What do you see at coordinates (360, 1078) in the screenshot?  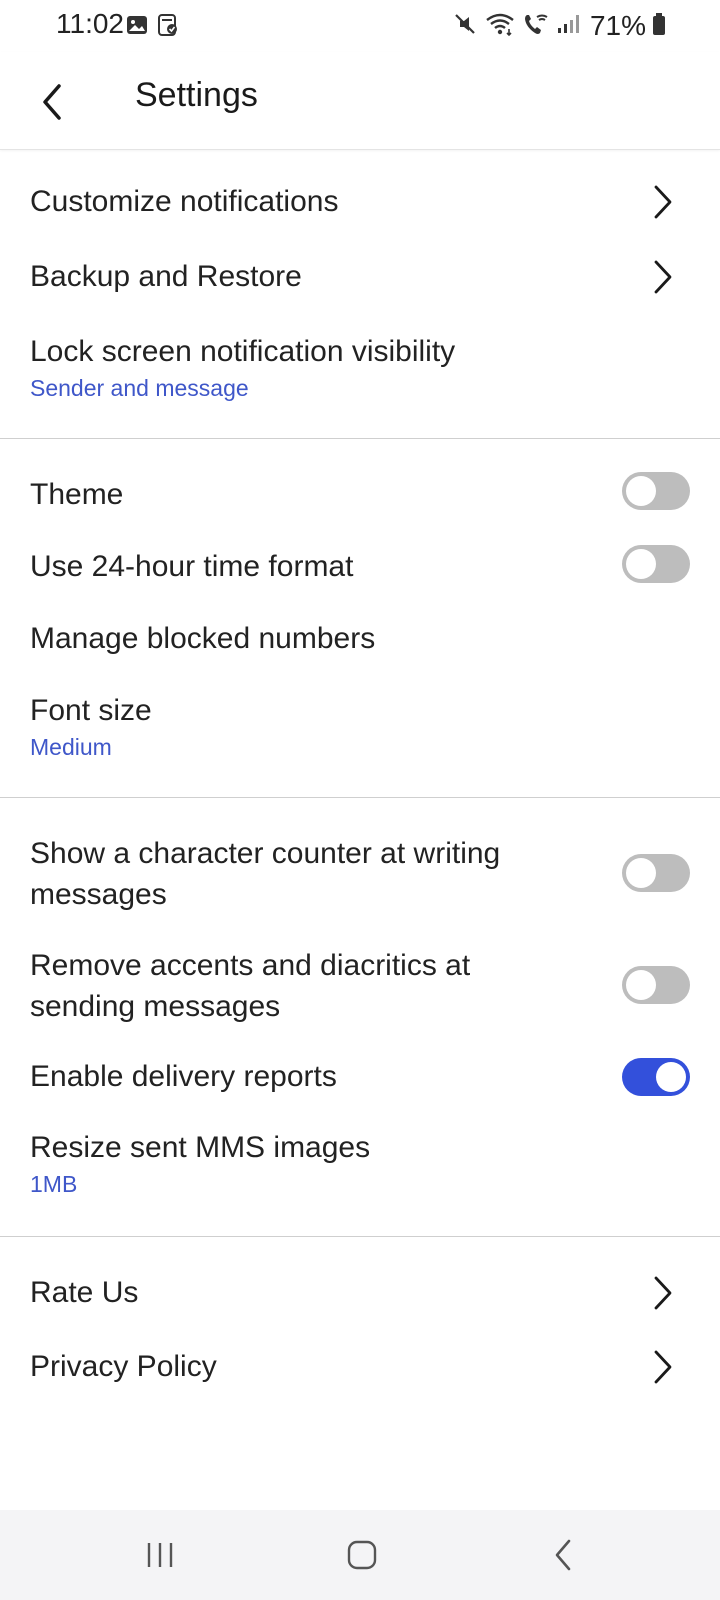 I see `delivery-reports-row: Enable delivery reports` at bounding box center [360, 1078].